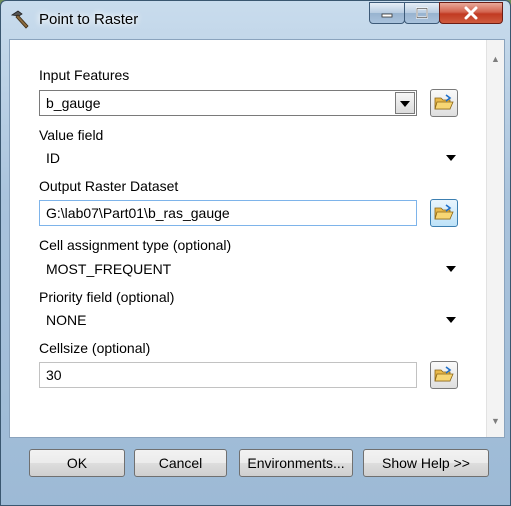 This screenshot has height=506, width=511. What do you see at coordinates (255, 20) in the screenshot?
I see `title-bar: Point to Raster` at bounding box center [255, 20].